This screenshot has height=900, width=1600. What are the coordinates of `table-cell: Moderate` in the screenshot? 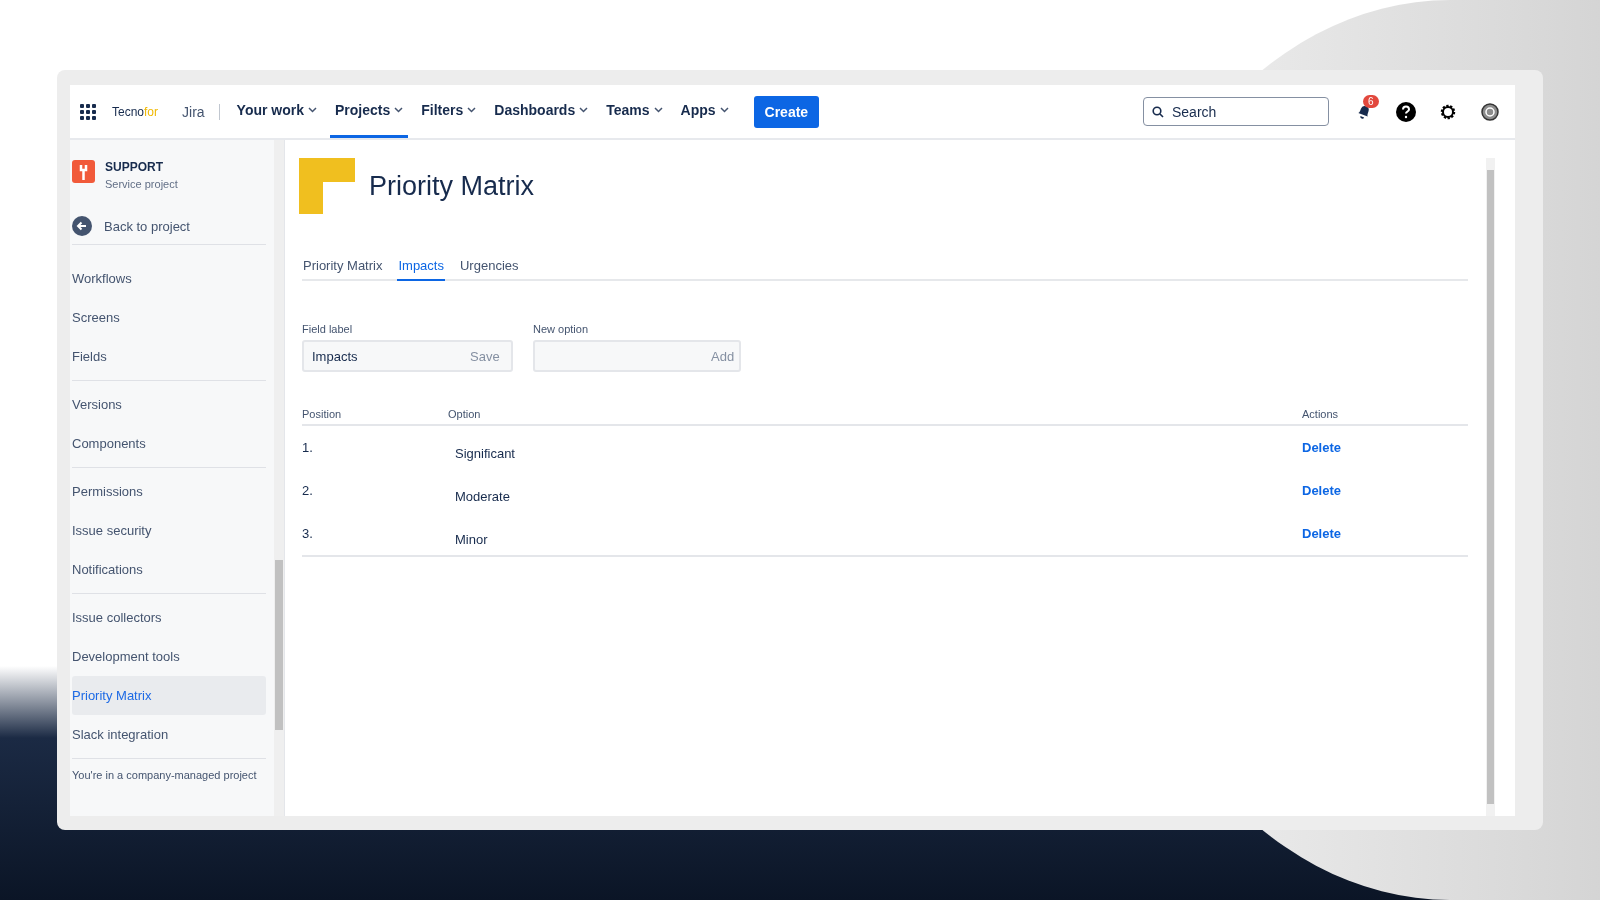 It's located at (875, 490).